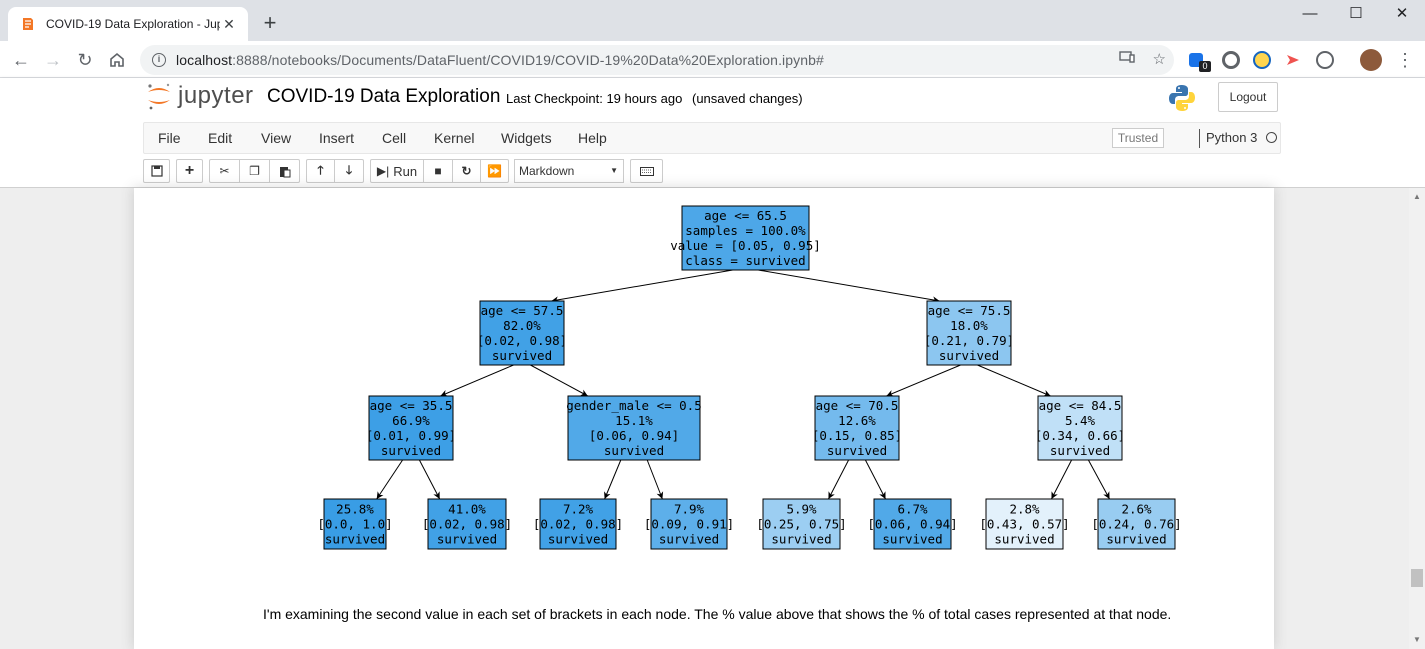 This screenshot has height=649, width=1425. Describe the element at coordinates (592, 138) in the screenshot. I see `menu-help: Help` at that location.